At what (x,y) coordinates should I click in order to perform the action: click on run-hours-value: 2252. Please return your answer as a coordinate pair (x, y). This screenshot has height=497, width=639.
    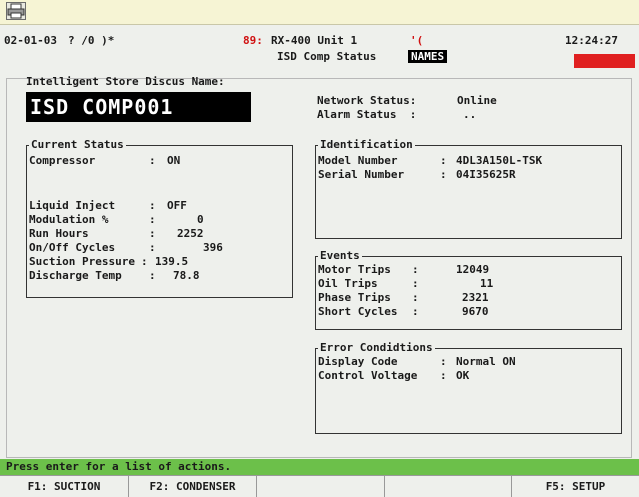
    Looking at the image, I should click on (190, 233).